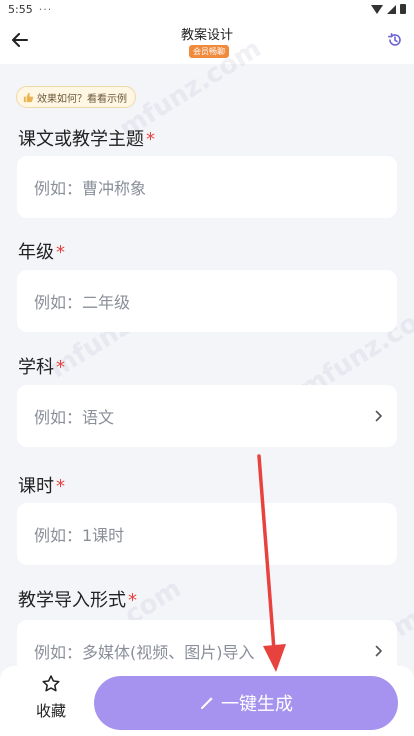  What do you see at coordinates (74, 417) in the screenshot?
I see `subject-placeholder: 例如：语文` at bounding box center [74, 417].